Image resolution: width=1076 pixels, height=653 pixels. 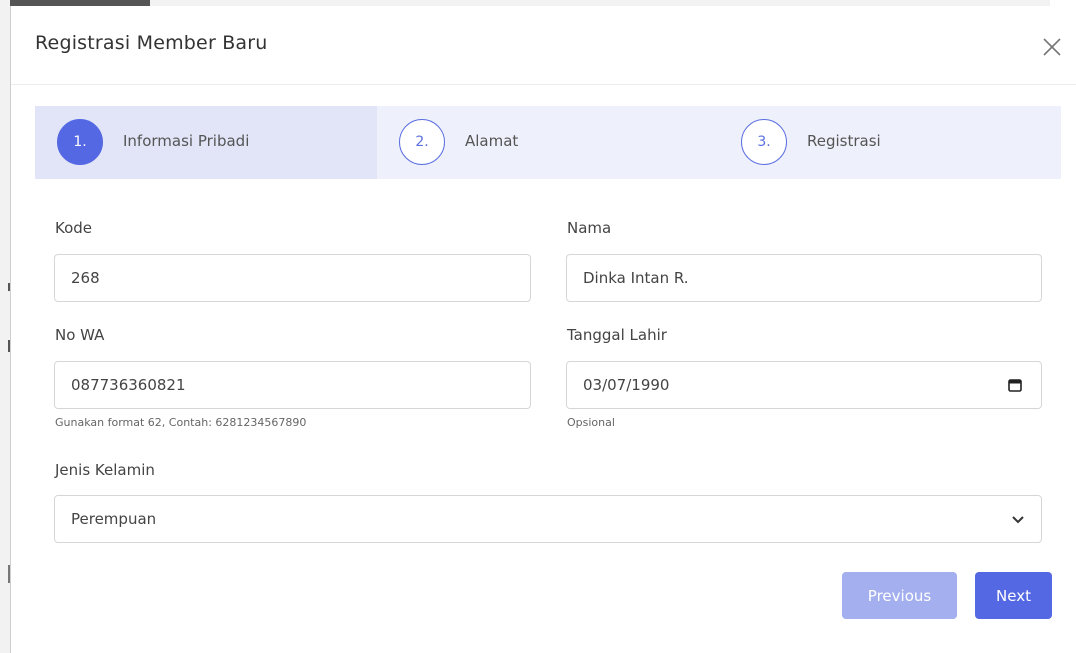 I want to click on step-registrasi: 3. Registrasi, so click(x=890, y=142).